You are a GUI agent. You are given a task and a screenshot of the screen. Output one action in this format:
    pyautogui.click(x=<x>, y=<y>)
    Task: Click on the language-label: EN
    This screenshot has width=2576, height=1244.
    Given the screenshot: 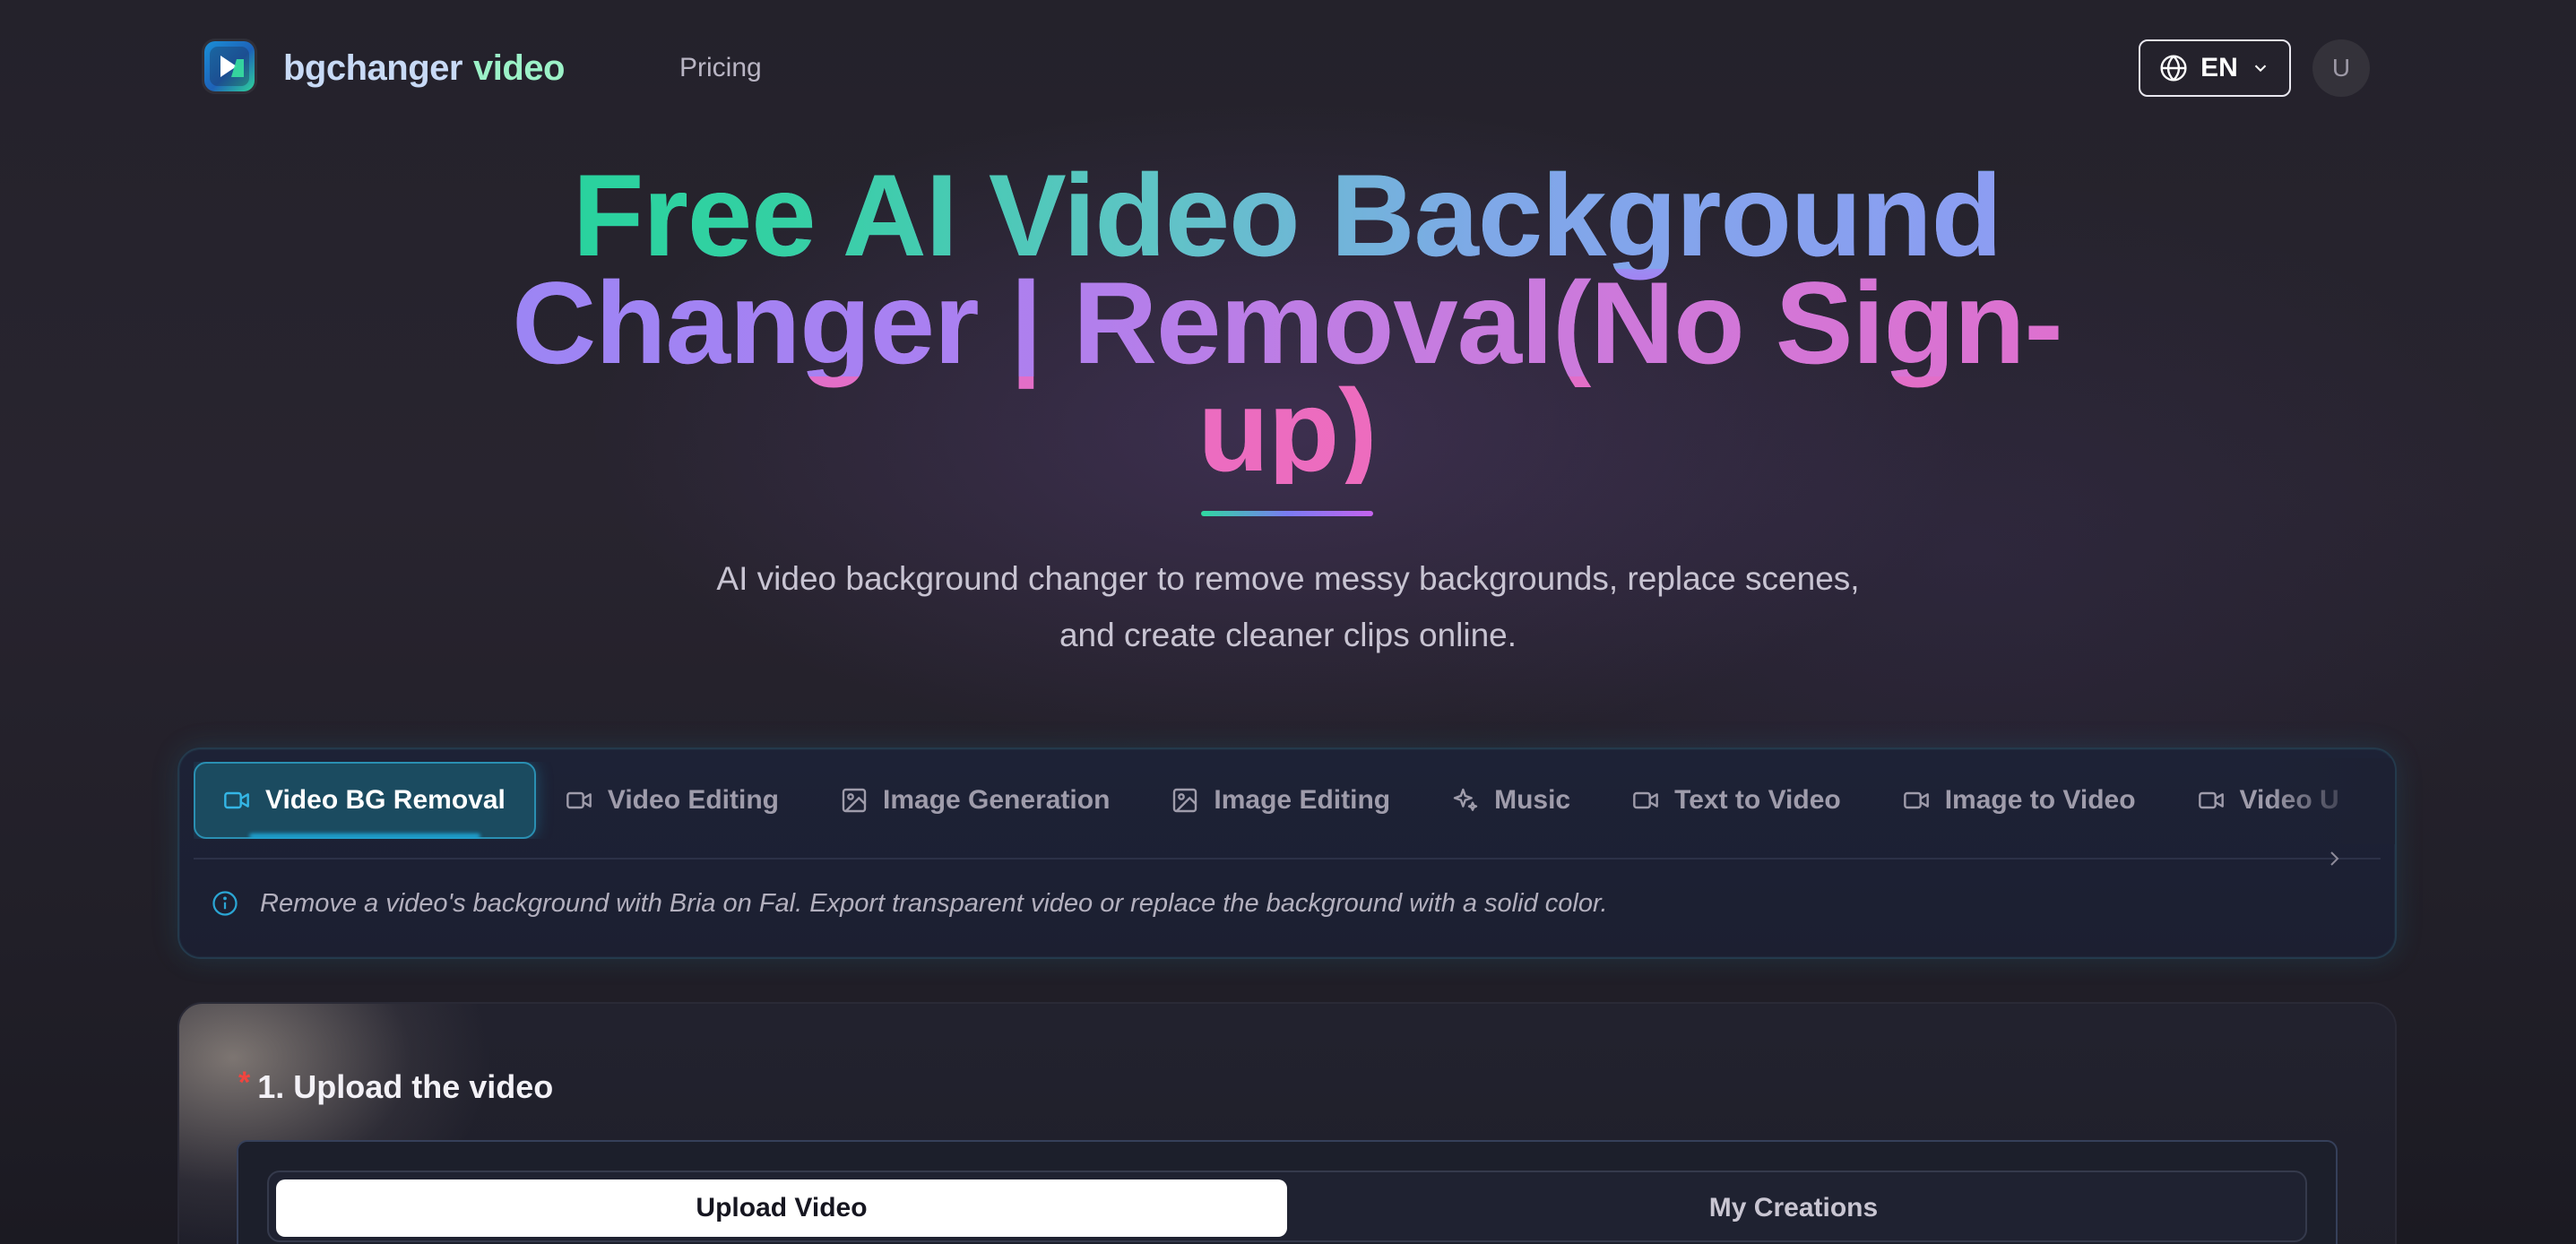 What is the action you would take?
    pyautogui.click(x=2219, y=67)
    